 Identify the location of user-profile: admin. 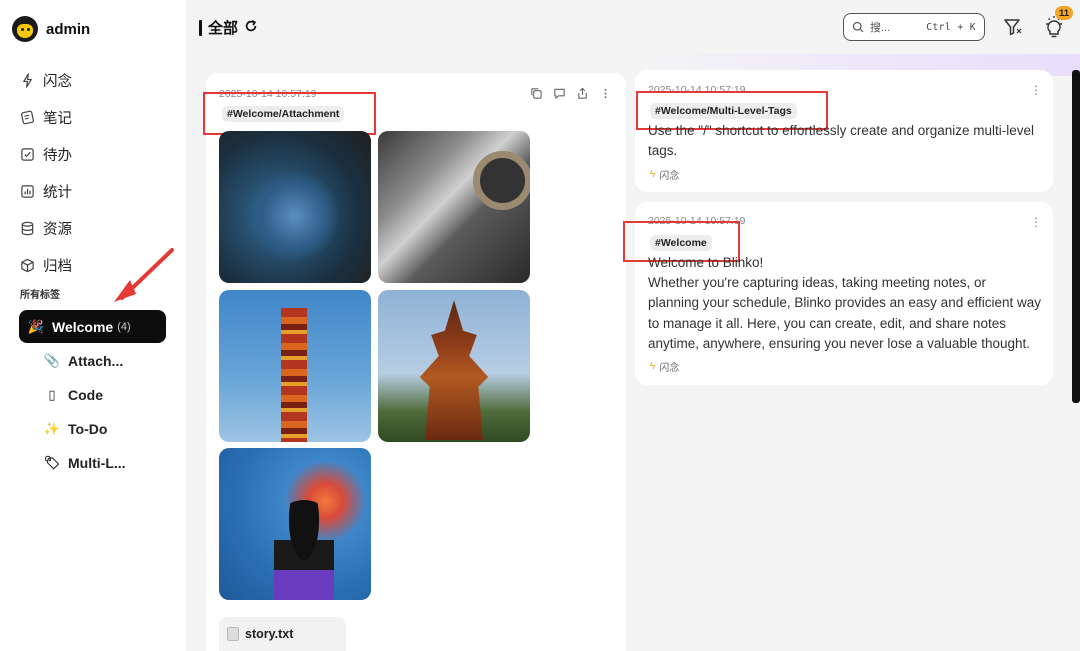
(51, 29).